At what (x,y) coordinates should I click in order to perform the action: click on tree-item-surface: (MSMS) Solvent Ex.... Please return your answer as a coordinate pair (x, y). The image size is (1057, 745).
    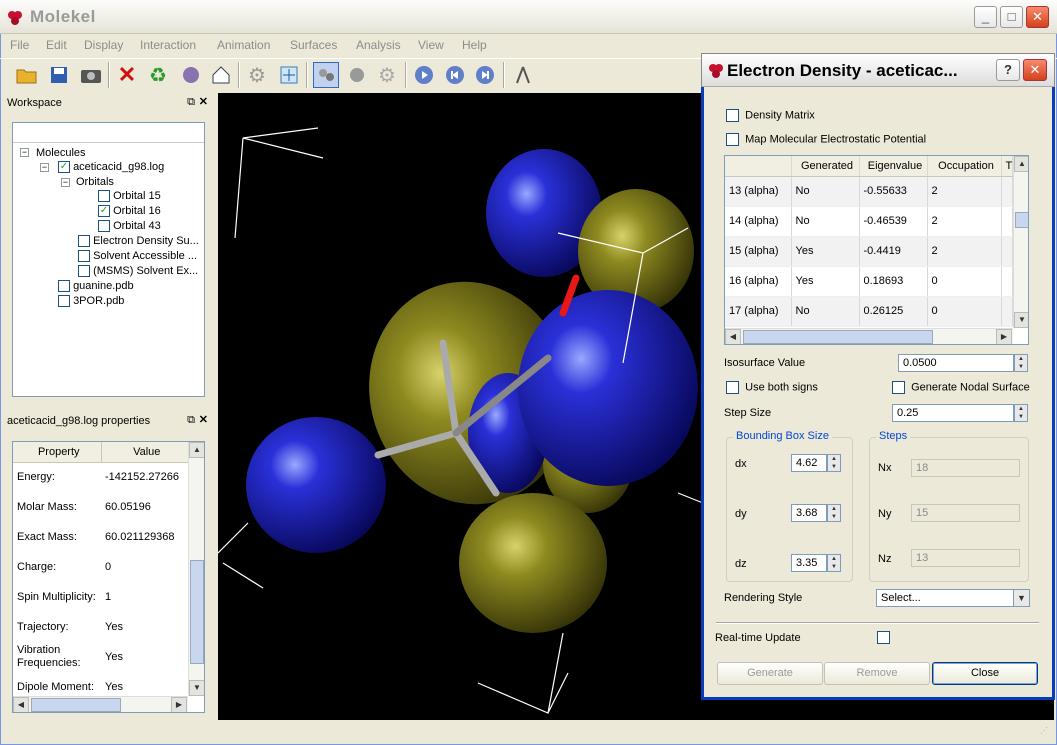
    Looking at the image, I should click on (138, 271).